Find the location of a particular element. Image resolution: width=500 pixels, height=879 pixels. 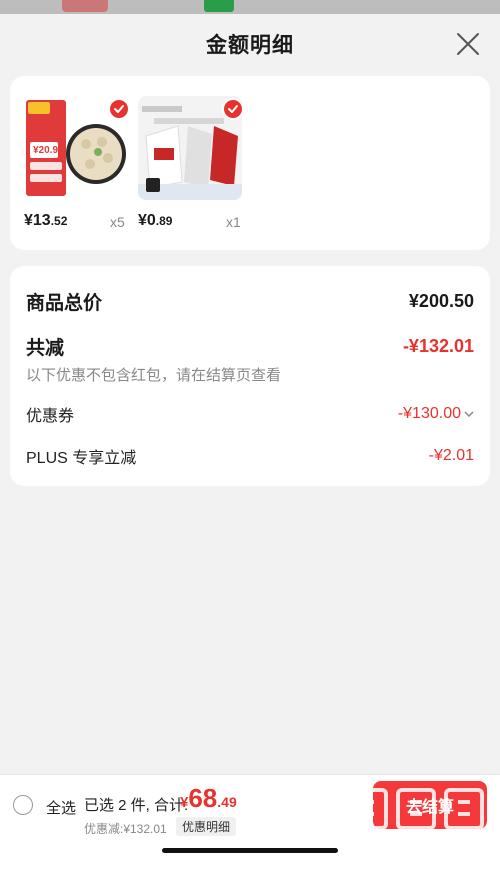

close-icon is located at coordinates (468, 44).